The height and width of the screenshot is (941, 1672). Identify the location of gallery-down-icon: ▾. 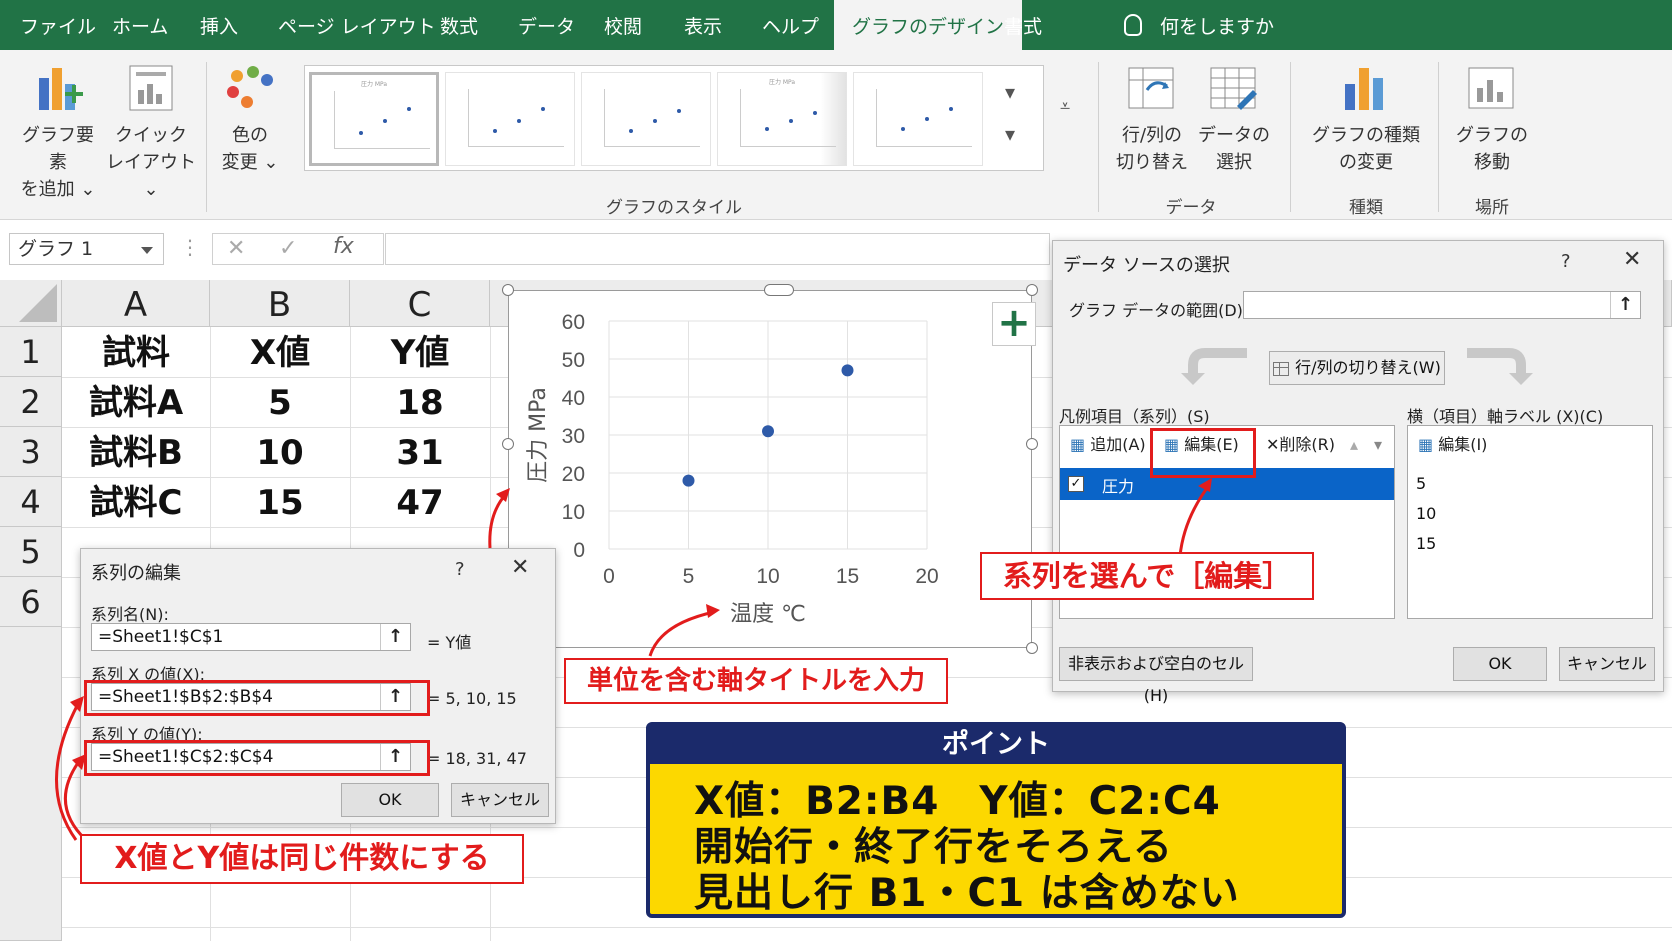
(1010, 134).